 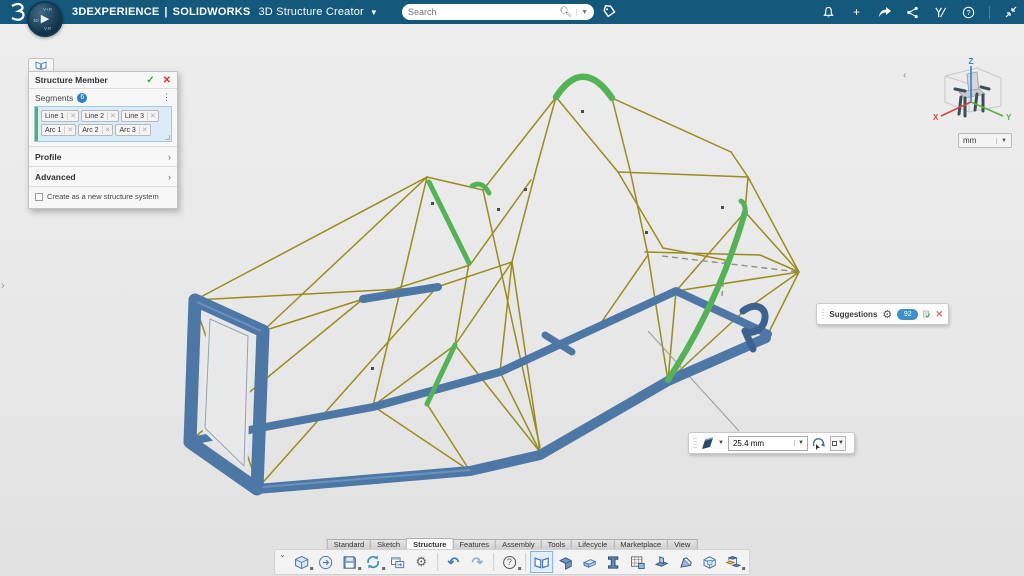 What do you see at coordinates (301, 562) in the screenshot?
I see `new-part-icon` at bounding box center [301, 562].